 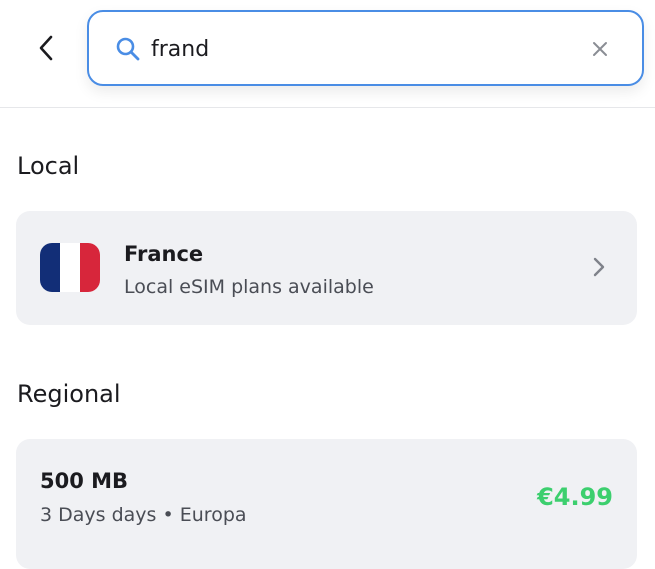 I want to click on plan-data-size: 500 MB, so click(x=84, y=481).